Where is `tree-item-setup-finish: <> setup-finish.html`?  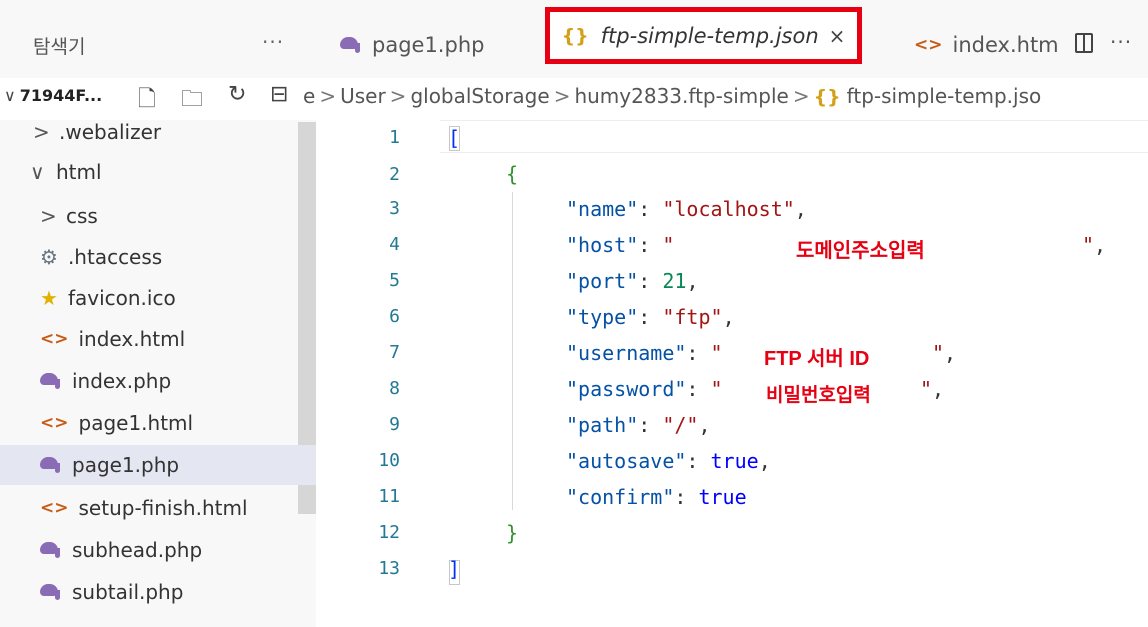
tree-item-setup-finish: <> setup-finish.html is located at coordinates (169, 508).